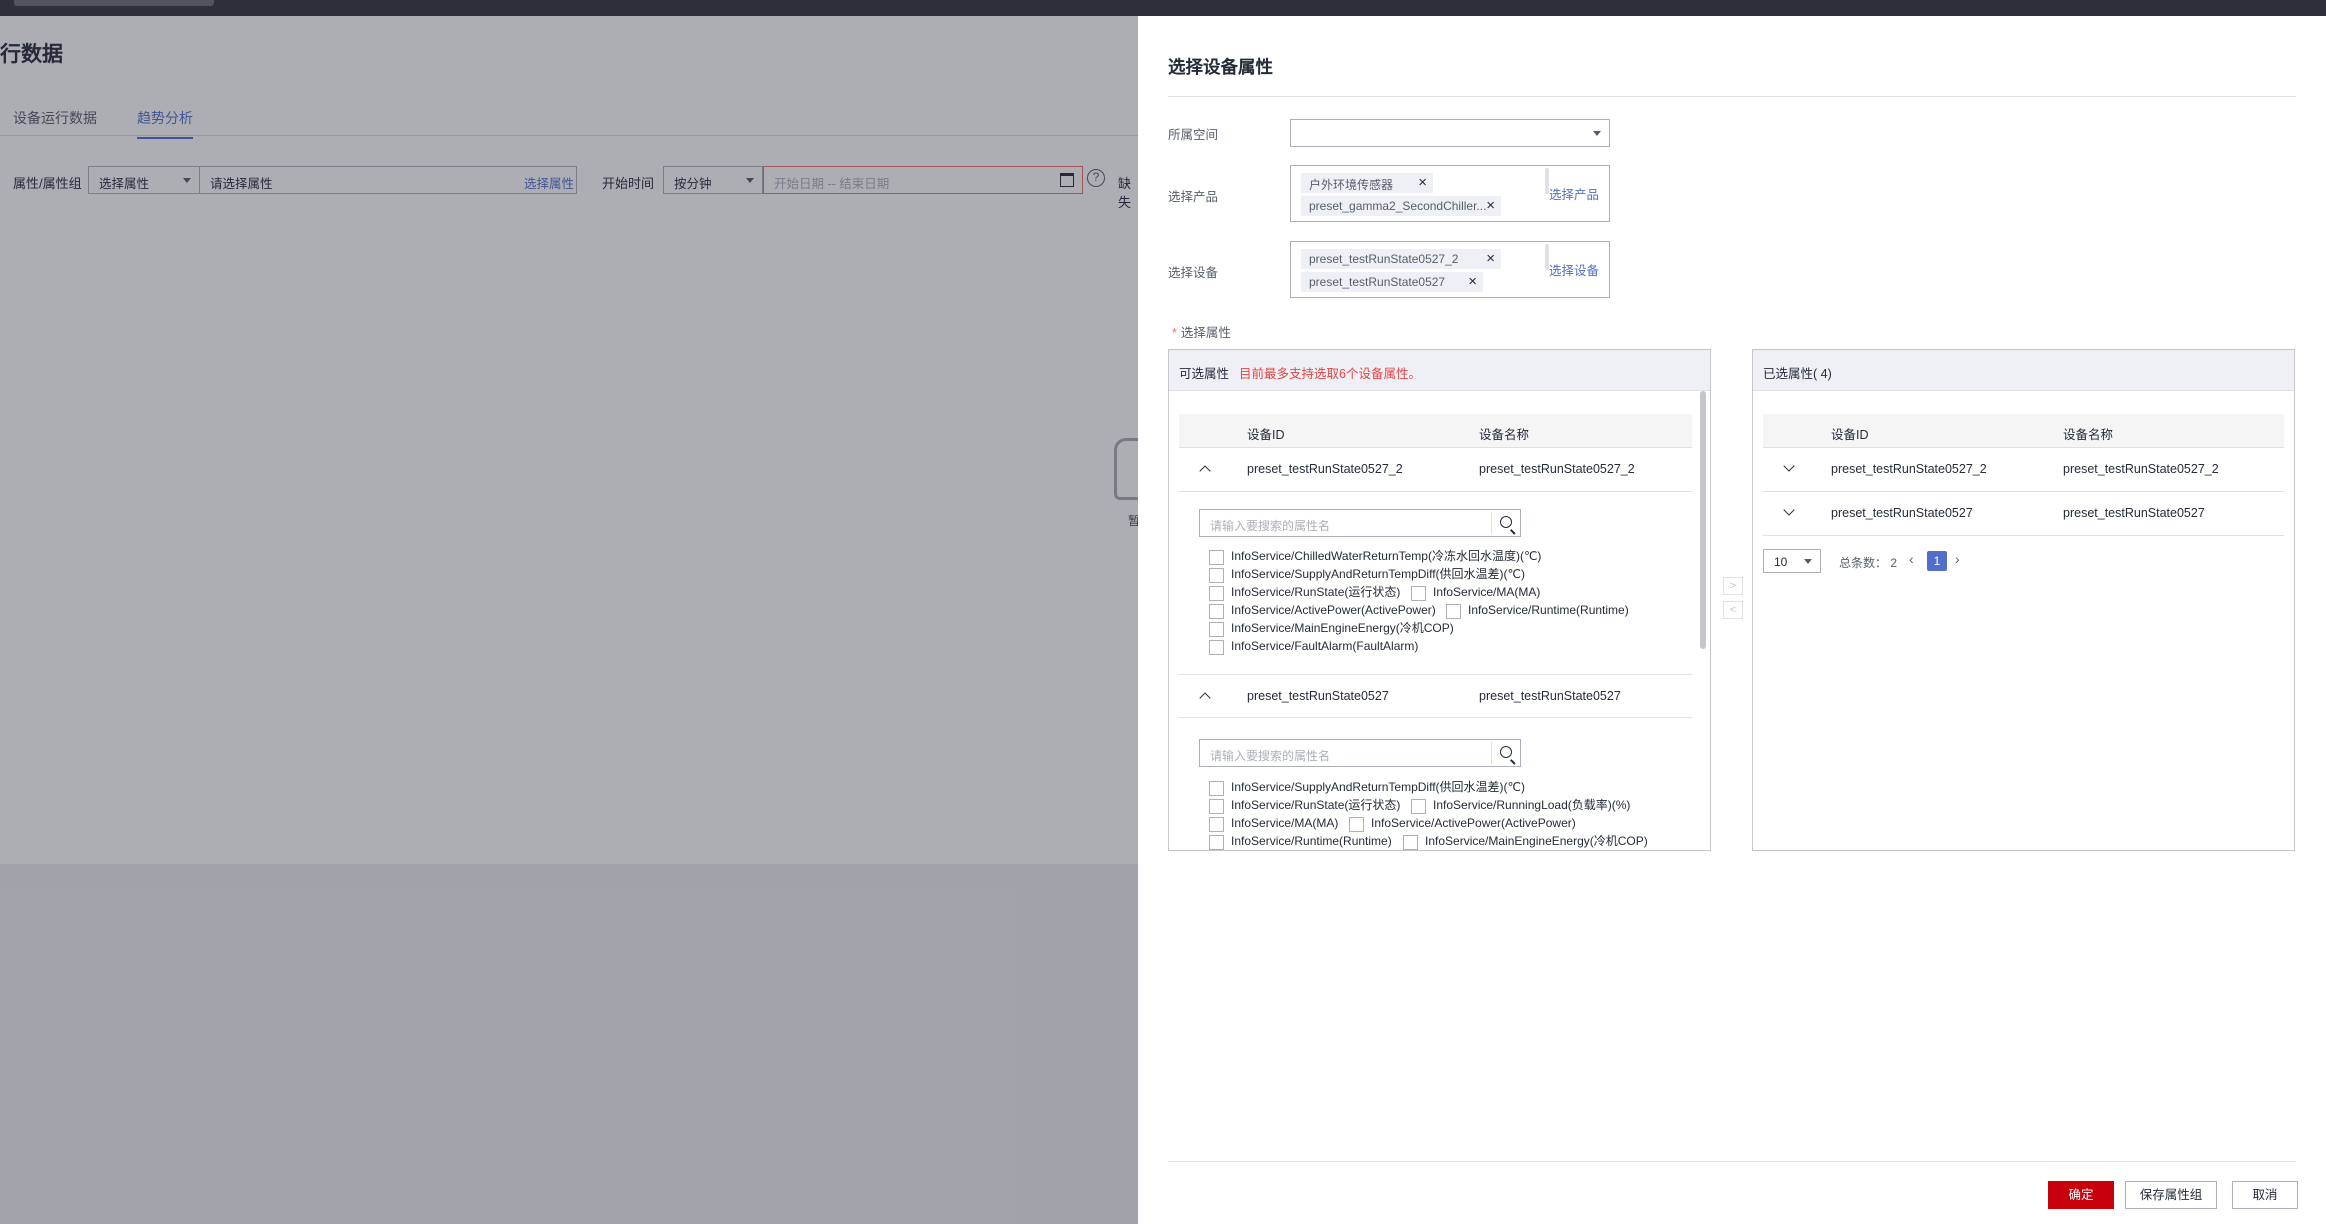 The image size is (2326, 1224). Describe the element at coordinates (1439, 370) in the screenshot. I see `panel-header: 可选属性 目前最多支持选取6个设备属性。` at that location.